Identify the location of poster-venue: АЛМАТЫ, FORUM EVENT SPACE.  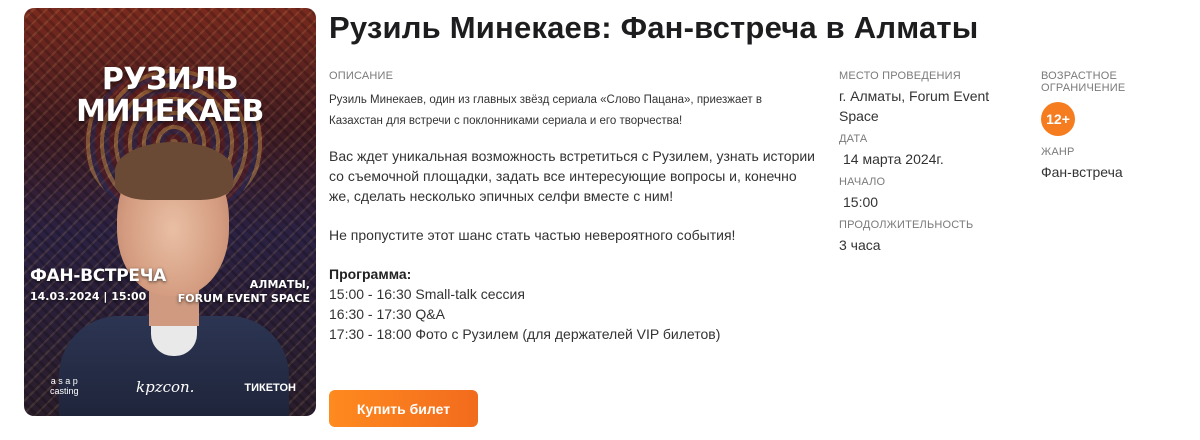
(244, 292).